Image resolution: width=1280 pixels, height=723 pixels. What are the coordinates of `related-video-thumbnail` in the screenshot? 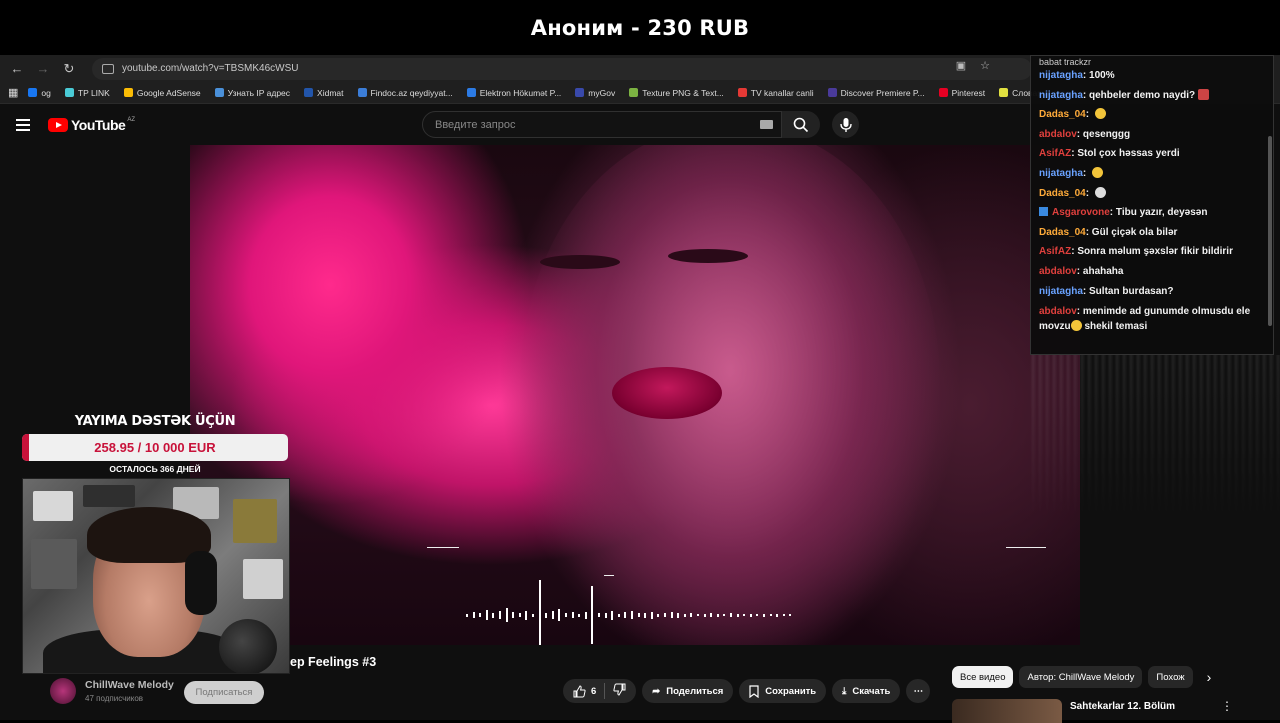 It's located at (1007, 711).